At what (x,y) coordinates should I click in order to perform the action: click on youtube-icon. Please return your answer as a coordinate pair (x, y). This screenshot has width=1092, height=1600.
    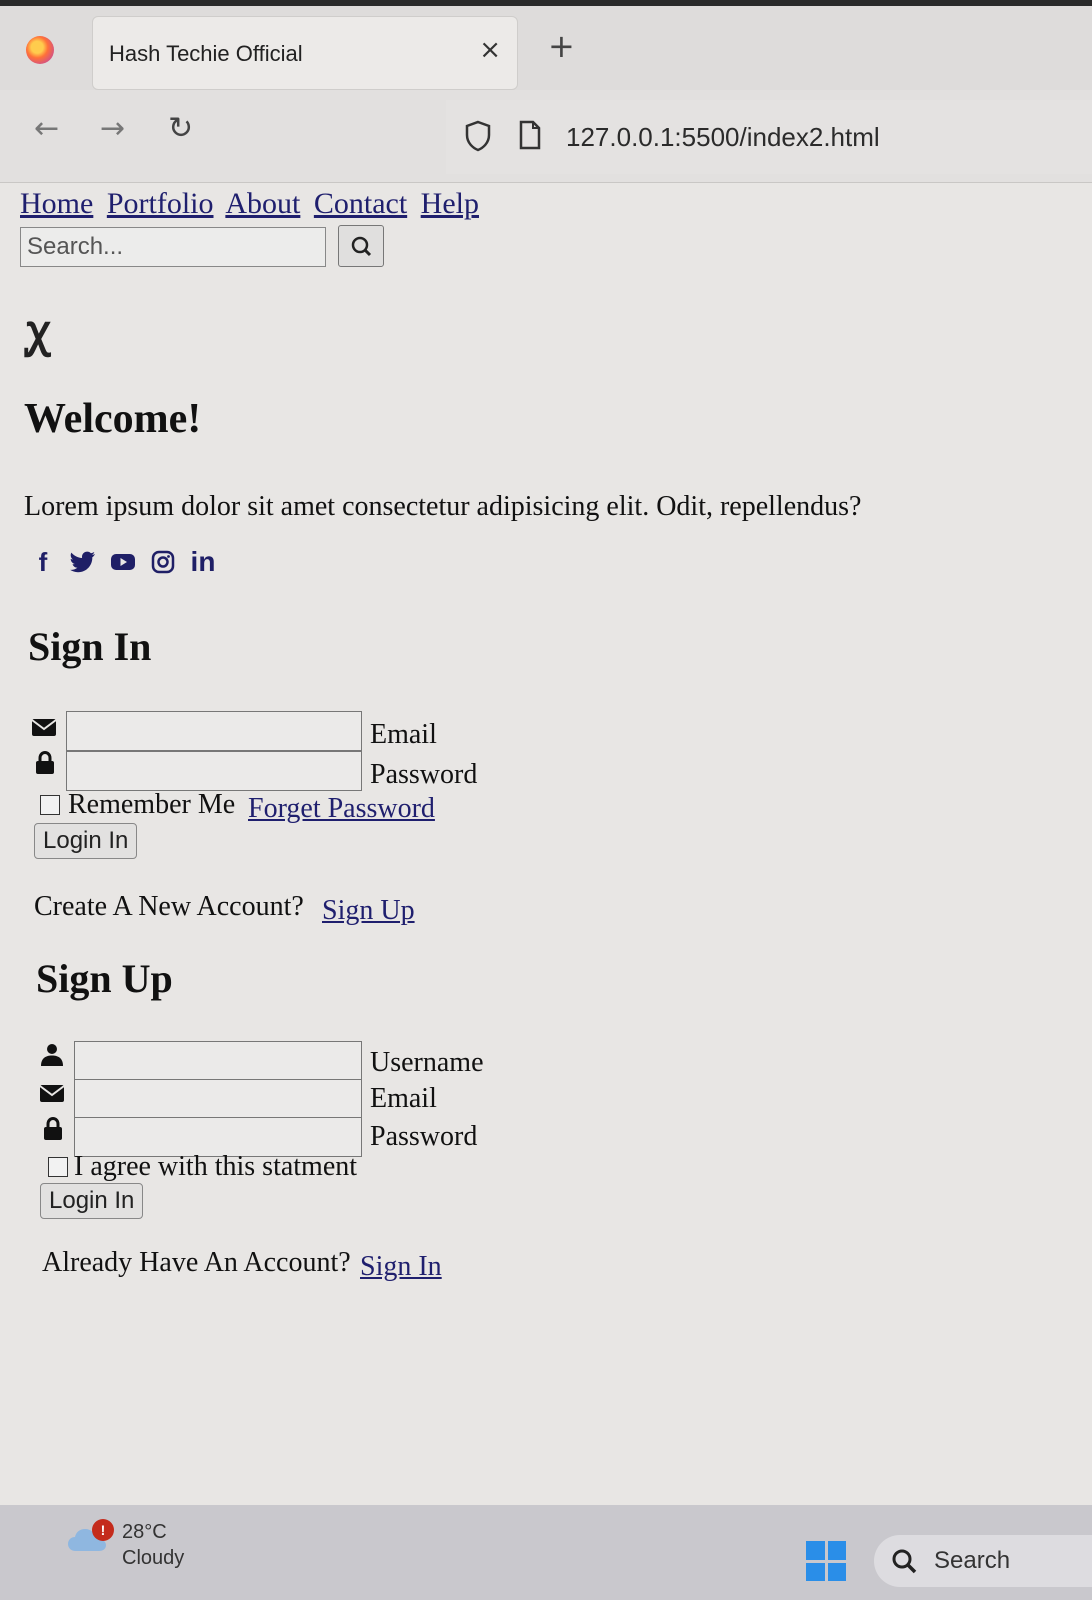
    Looking at the image, I should click on (123, 562).